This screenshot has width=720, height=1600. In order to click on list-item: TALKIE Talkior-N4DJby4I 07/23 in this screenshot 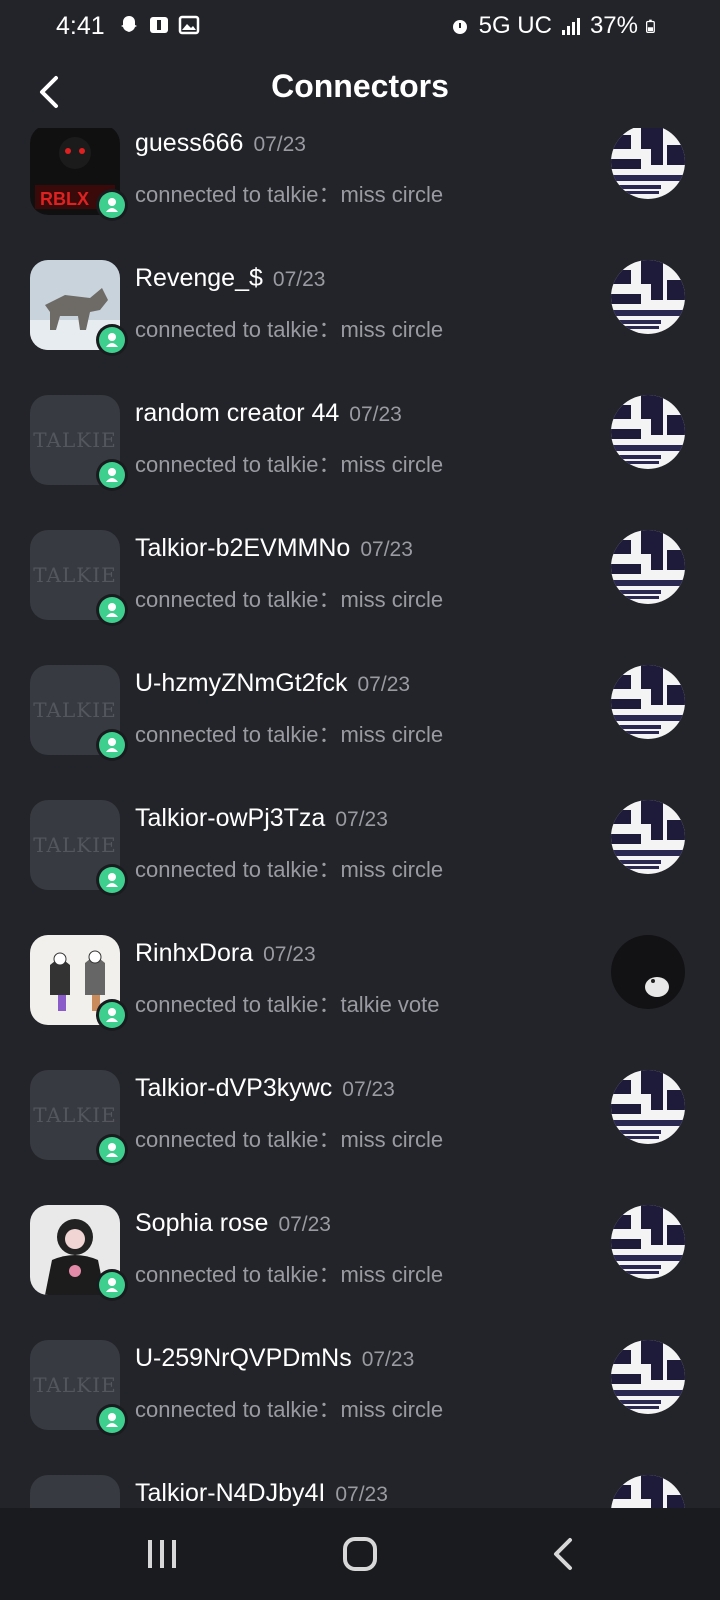, I will do `click(360, 1491)`.